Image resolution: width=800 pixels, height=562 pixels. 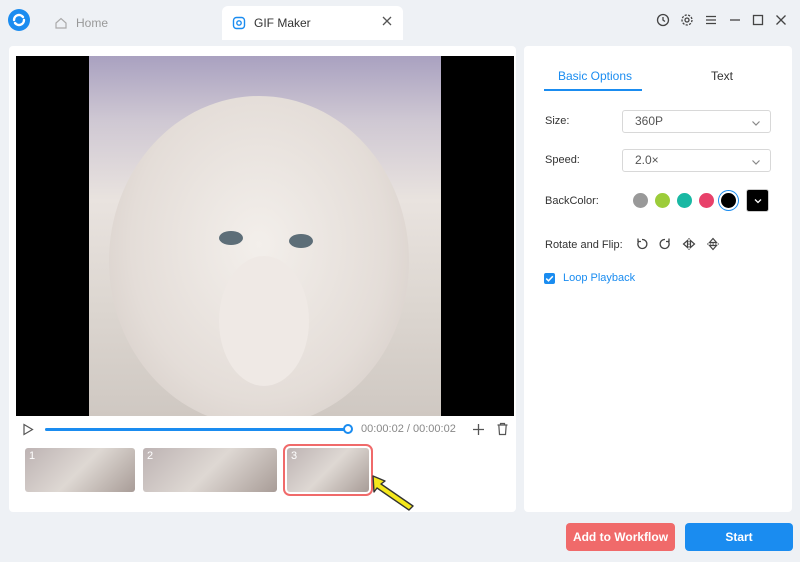 I want to click on backcolor-label: BackColor:, so click(x=572, y=201).